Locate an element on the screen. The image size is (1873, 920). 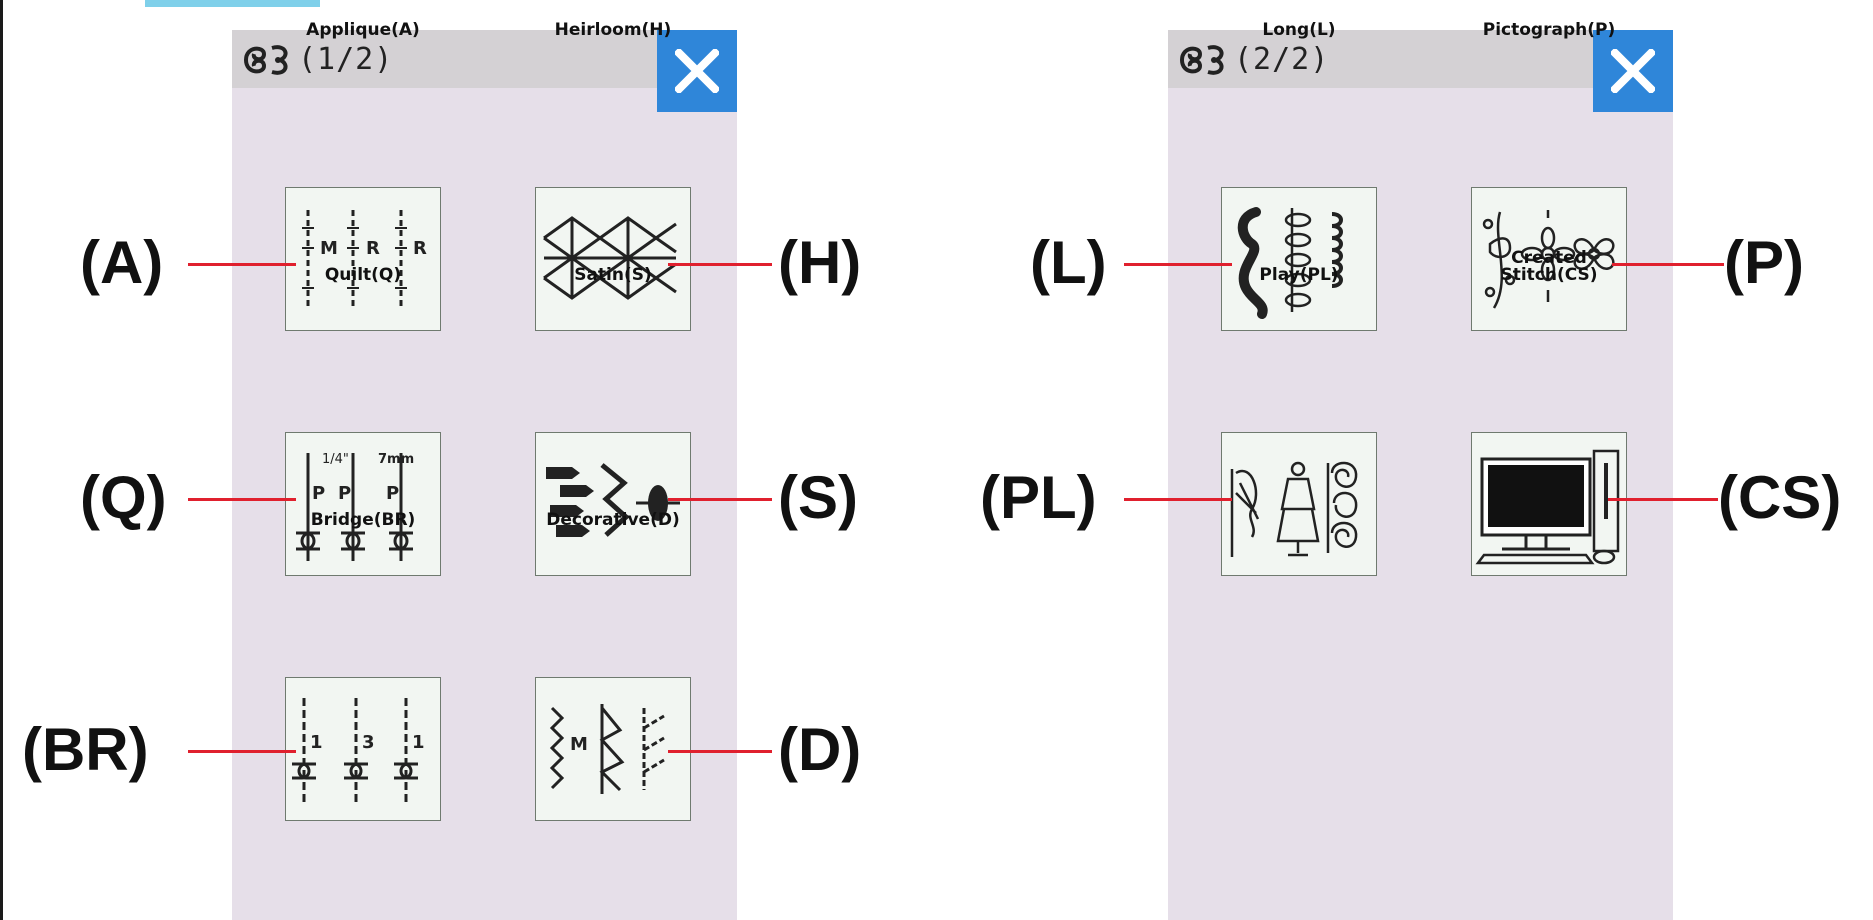
callout-applique: (A) is located at coordinates (122, 262).